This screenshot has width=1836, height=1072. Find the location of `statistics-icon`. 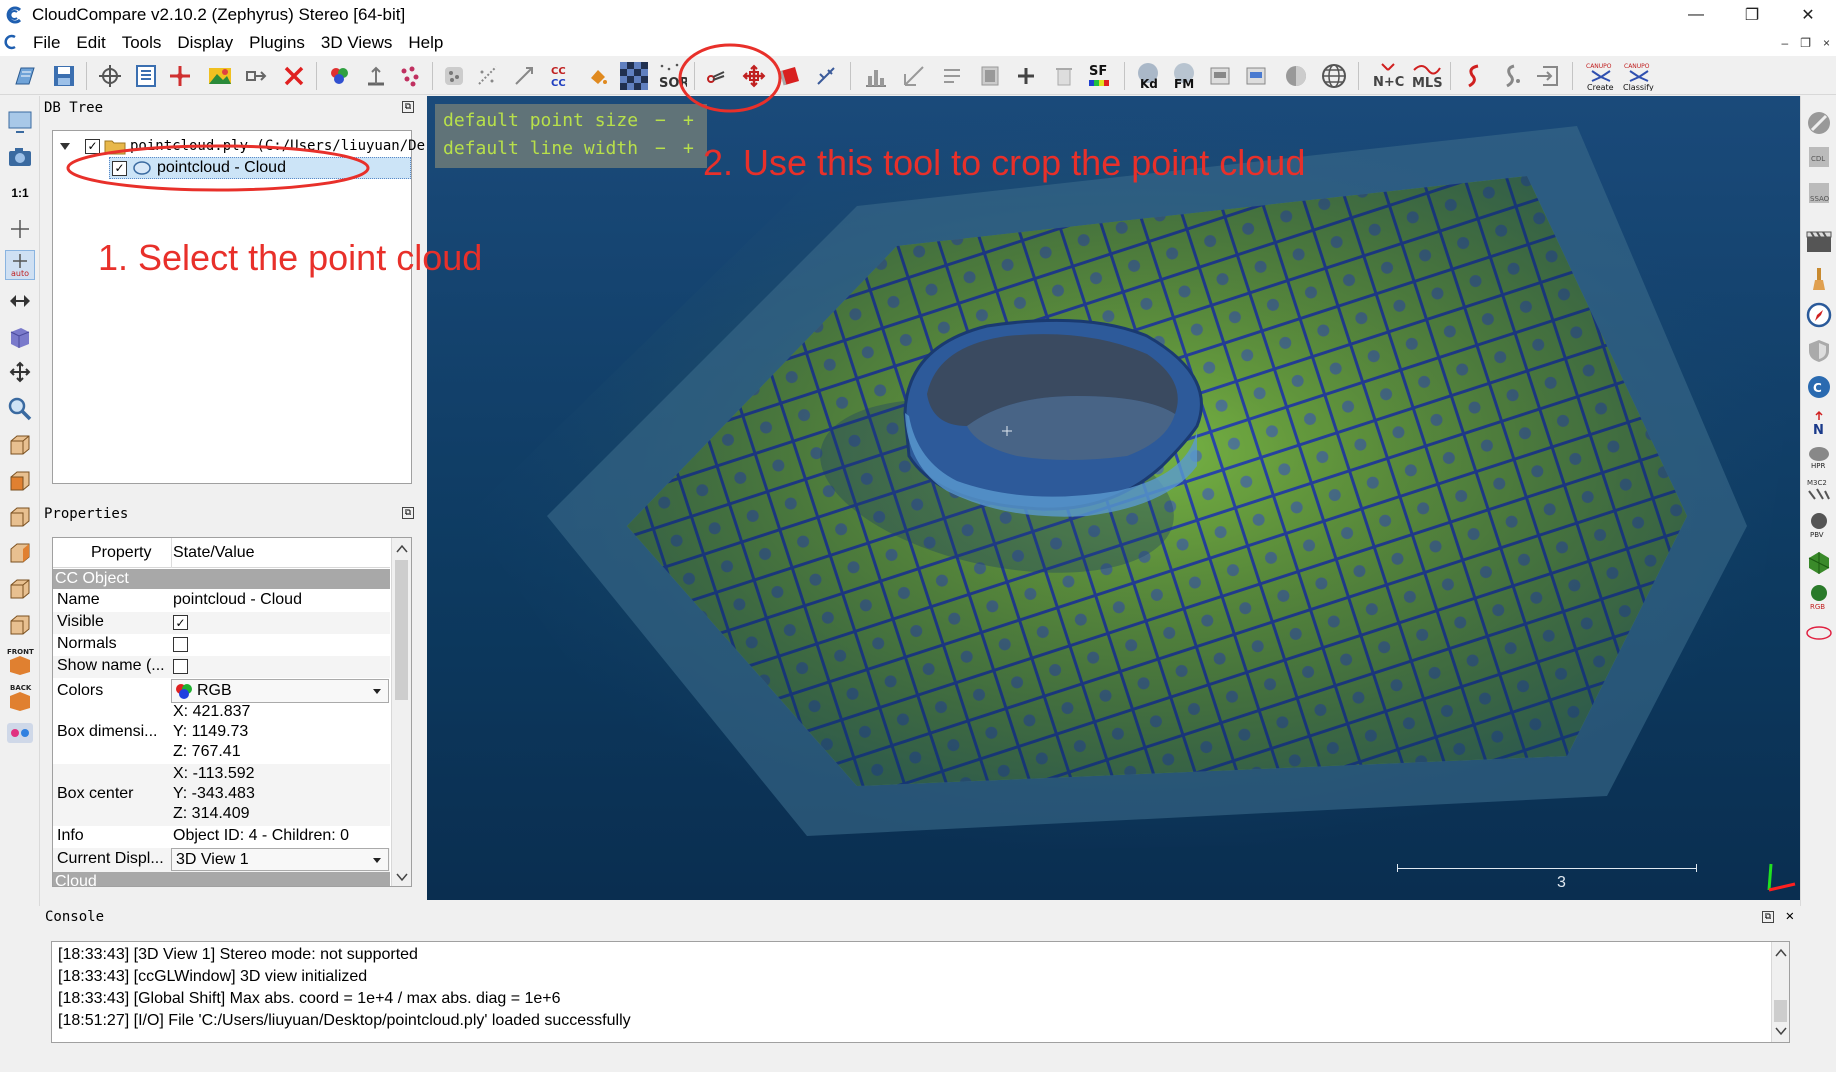

statistics-icon is located at coordinates (914, 76).